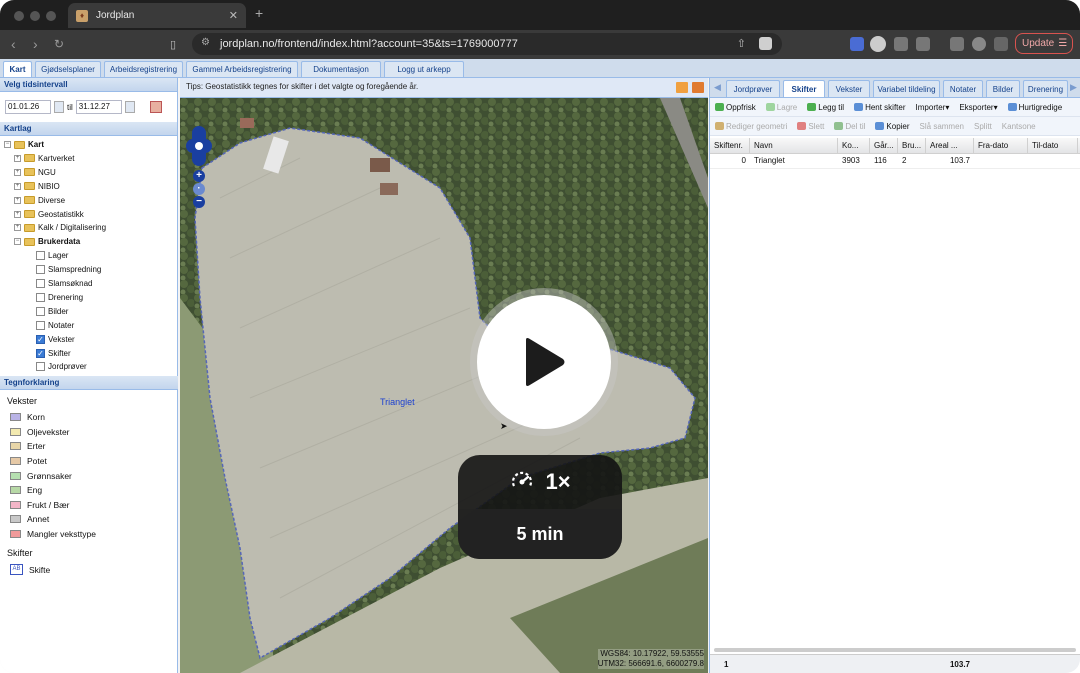  I want to click on tab-skifter: Skifter, so click(804, 88).